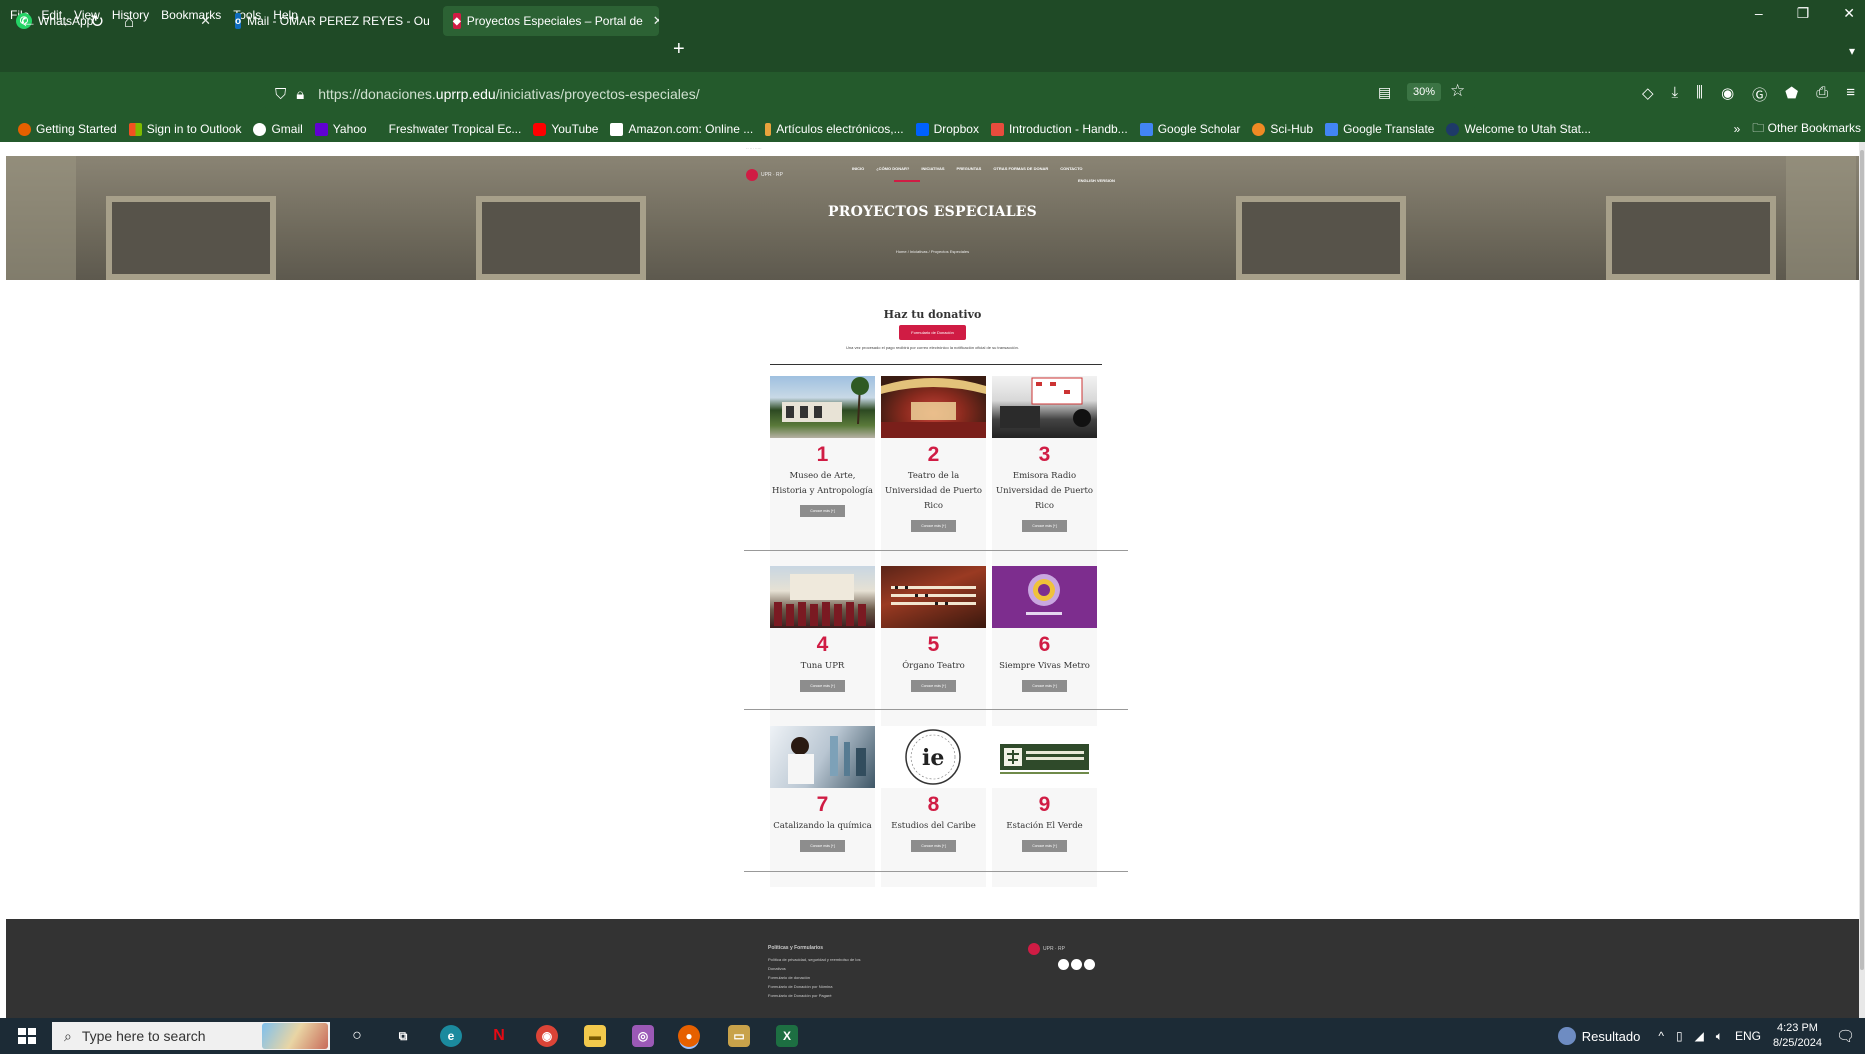 Image resolution: width=1865 pixels, height=1054 pixels. I want to click on chrome-icon: ◉, so click(547, 1036).